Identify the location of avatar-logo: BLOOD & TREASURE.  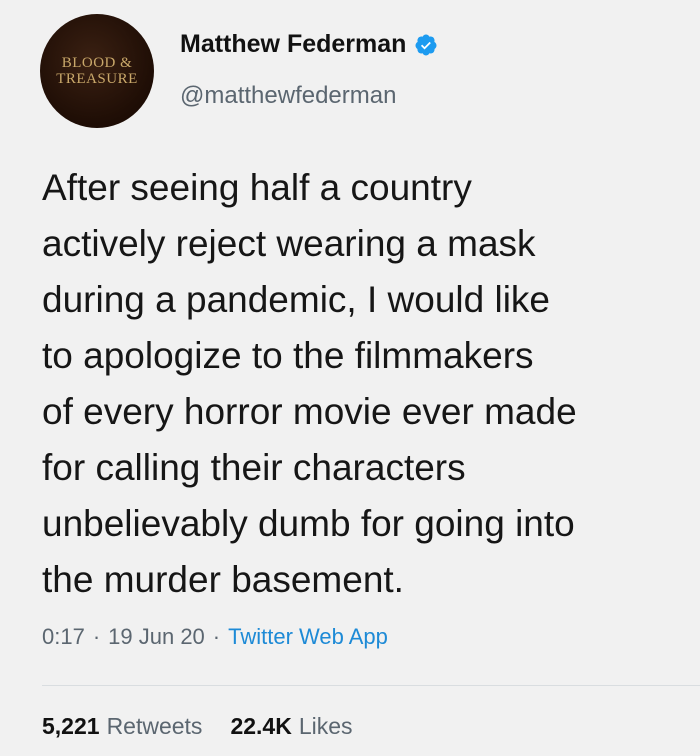
(97, 70).